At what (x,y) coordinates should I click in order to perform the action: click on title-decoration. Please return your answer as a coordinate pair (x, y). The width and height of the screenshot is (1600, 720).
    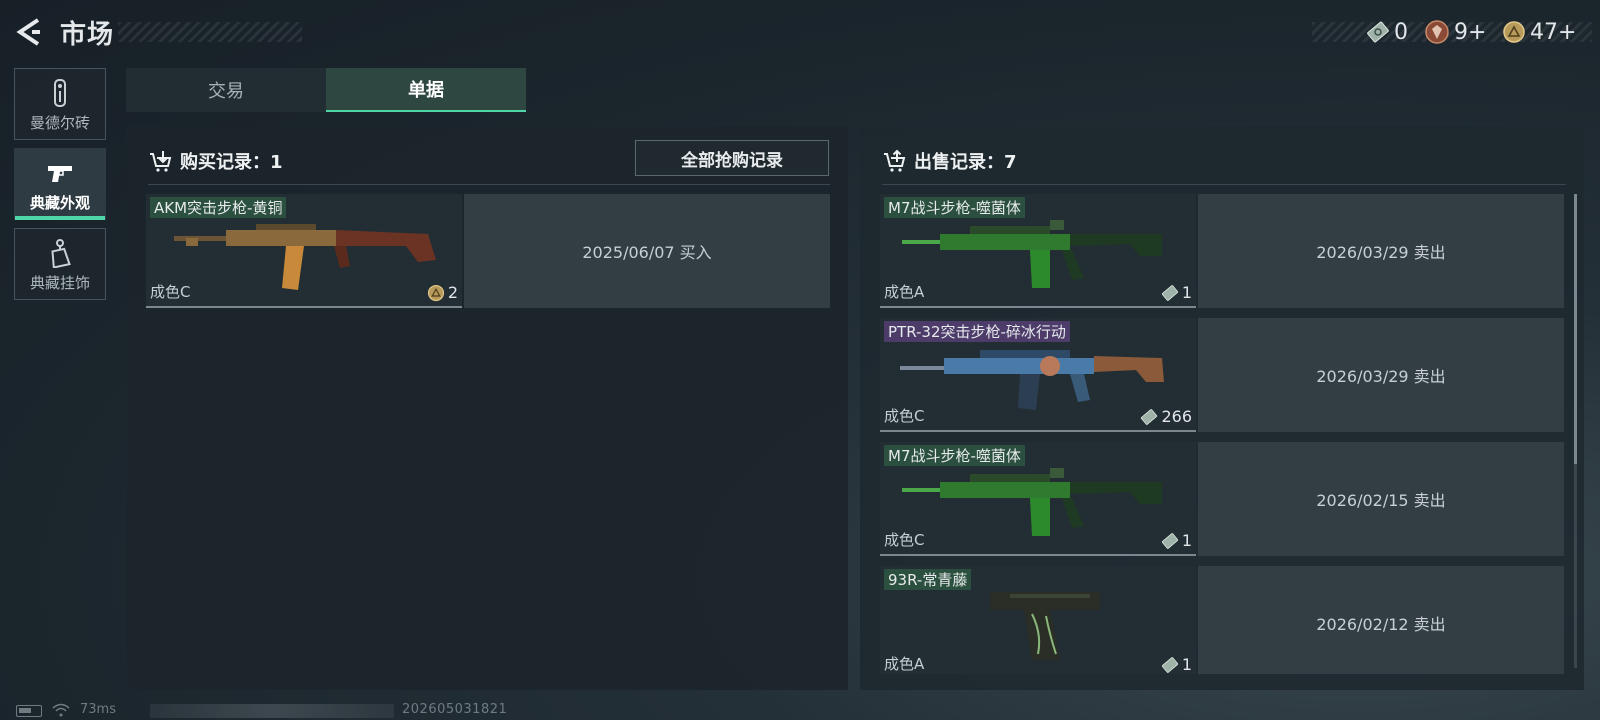
    Looking at the image, I should click on (210, 32).